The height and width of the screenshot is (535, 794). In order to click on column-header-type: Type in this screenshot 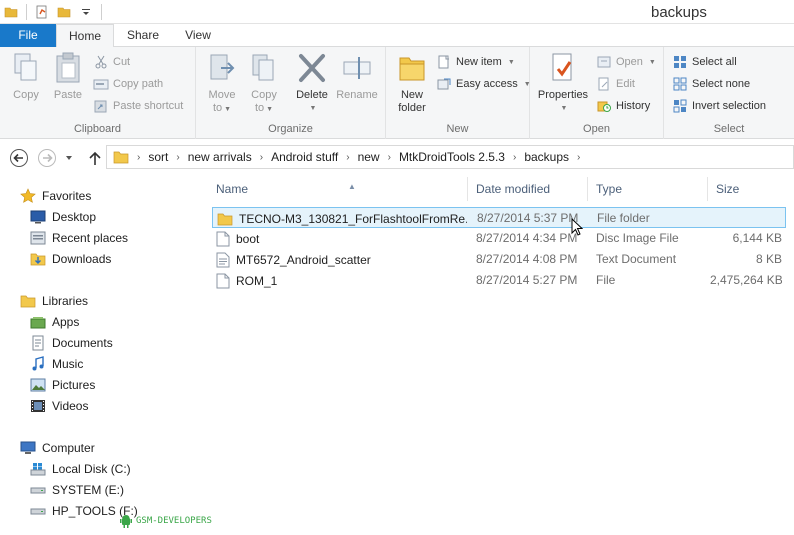, I will do `click(649, 189)`.